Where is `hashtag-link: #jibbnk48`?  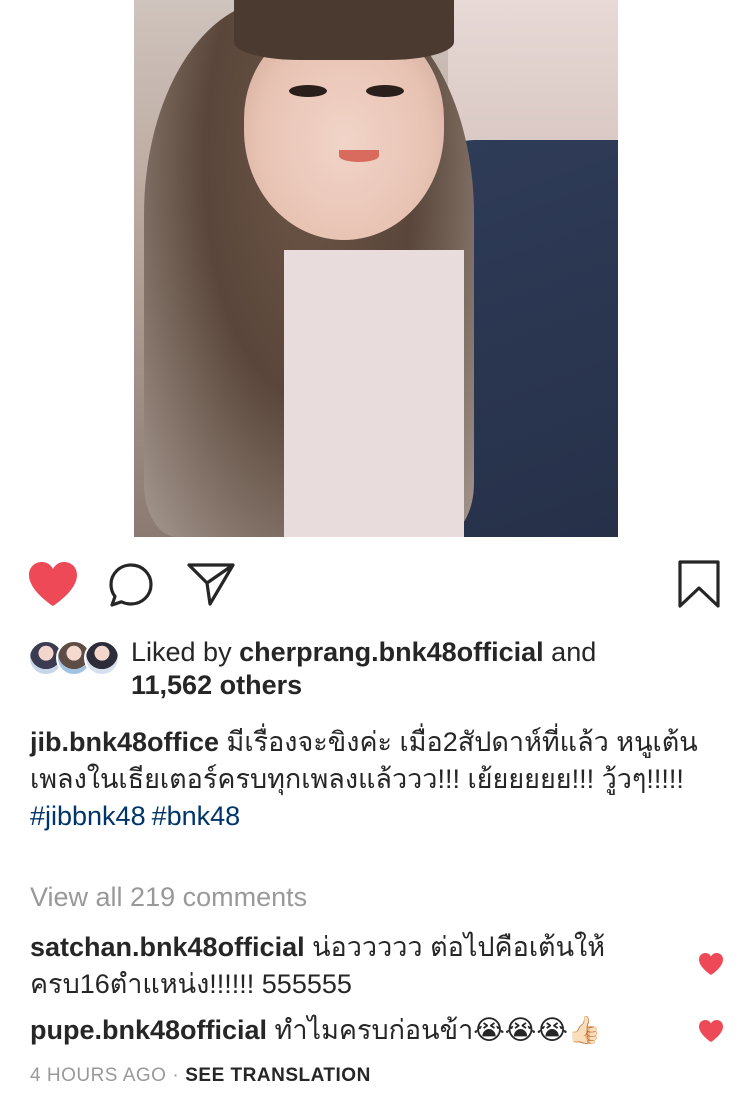
hashtag-link: #jibbnk48 is located at coordinates (88, 816).